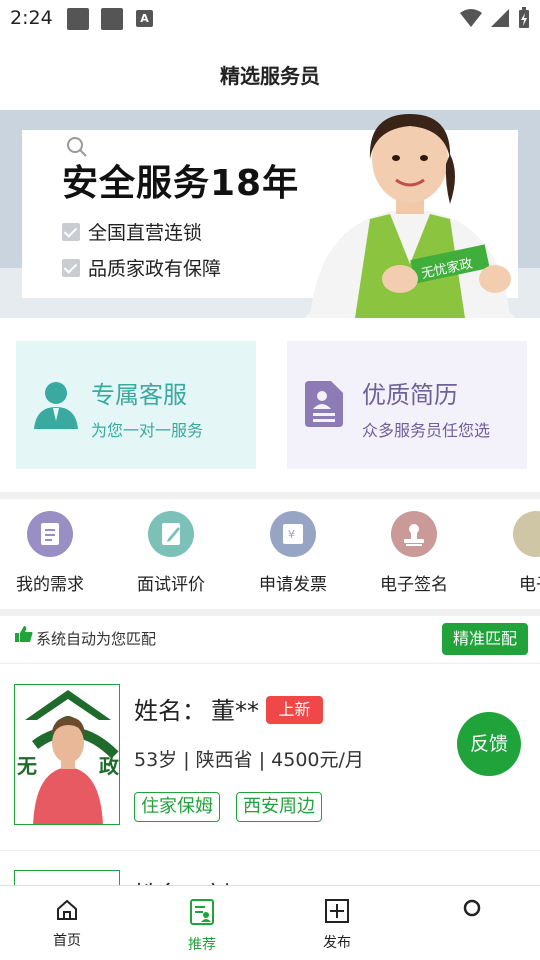 The height and width of the screenshot is (960, 540). What do you see at coordinates (56, 405) in the screenshot?
I see `customer-service-icon` at bounding box center [56, 405].